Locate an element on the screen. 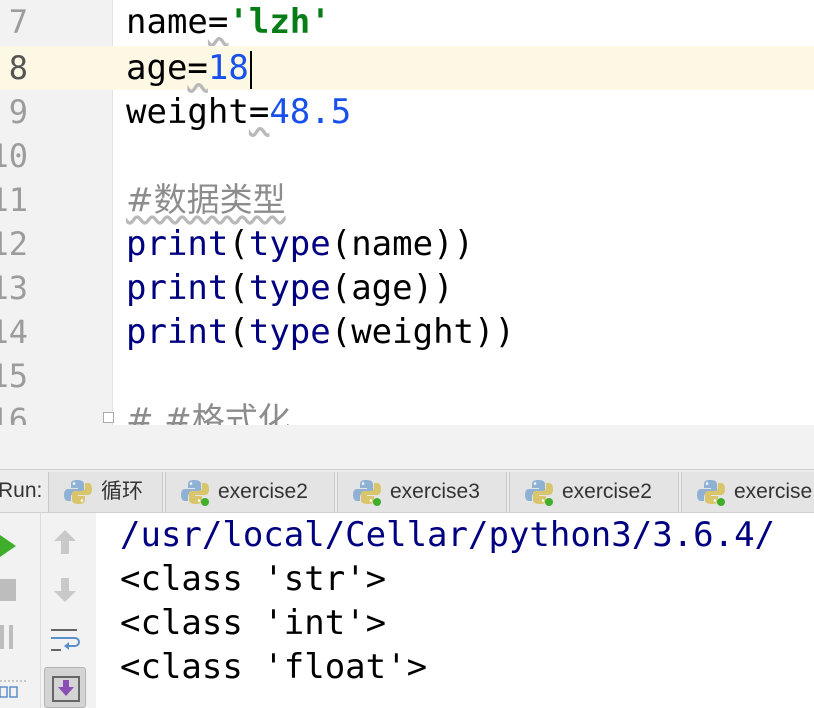 The width and height of the screenshot is (814, 708). code-line: 9 weight=48.5 is located at coordinates (407, 112).